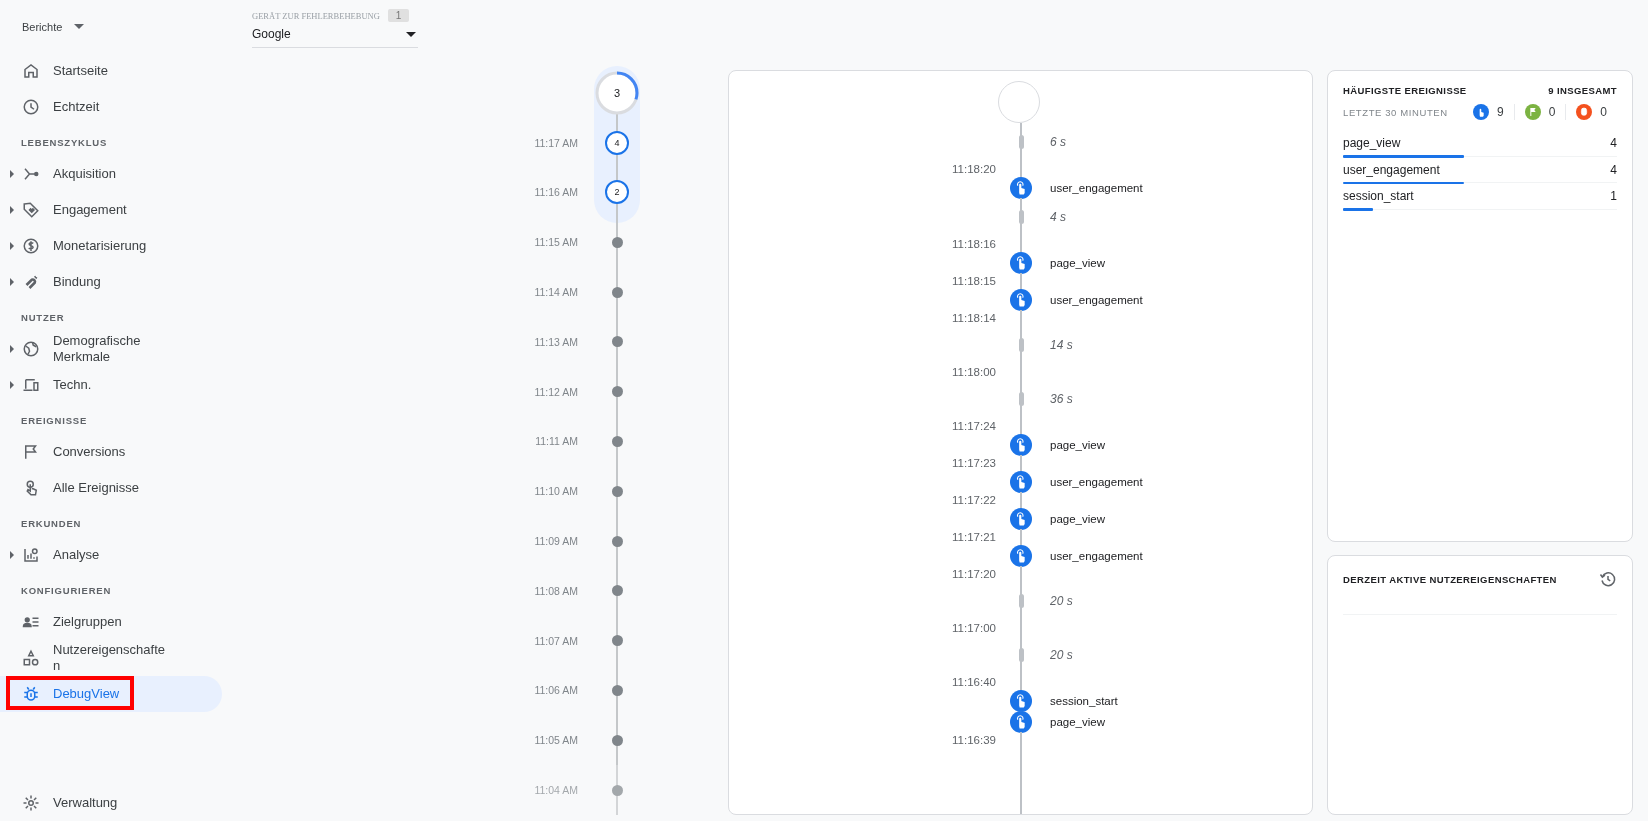 Image resolution: width=1648 pixels, height=821 pixels. Describe the element at coordinates (111, 210) in the screenshot. I see `nav-item: Engagement` at that location.